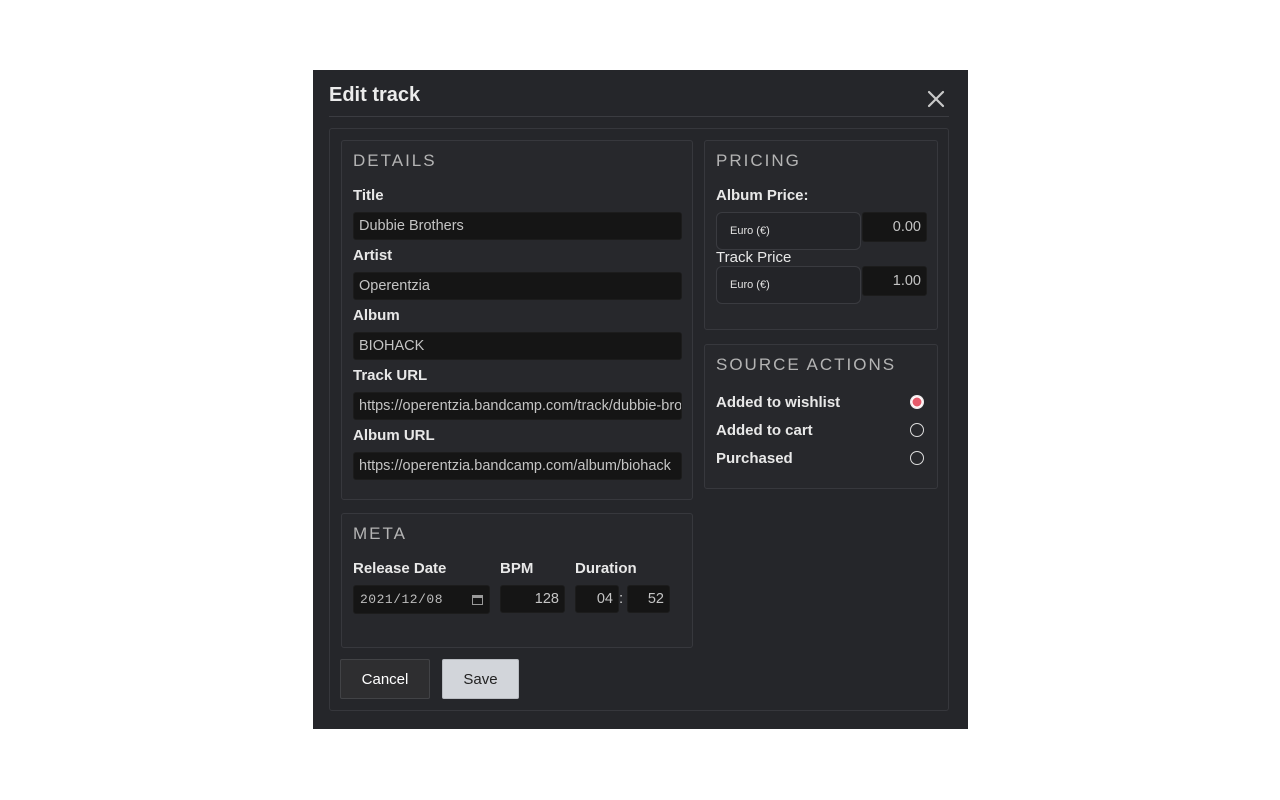  What do you see at coordinates (762, 195) in the screenshot?
I see `album-price-label: Album Price:` at bounding box center [762, 195].